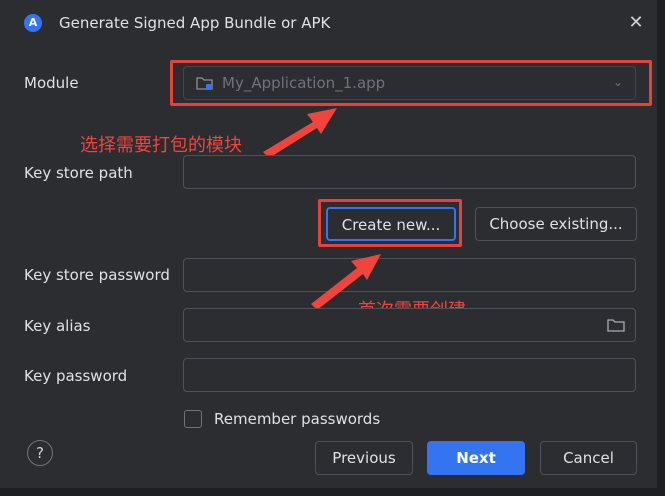 The image size is (665, 496). Describe the element at coordinates (161, 145) in the screenshot. I see `annotation-module-text: 选择需要打包的模块` at that location.